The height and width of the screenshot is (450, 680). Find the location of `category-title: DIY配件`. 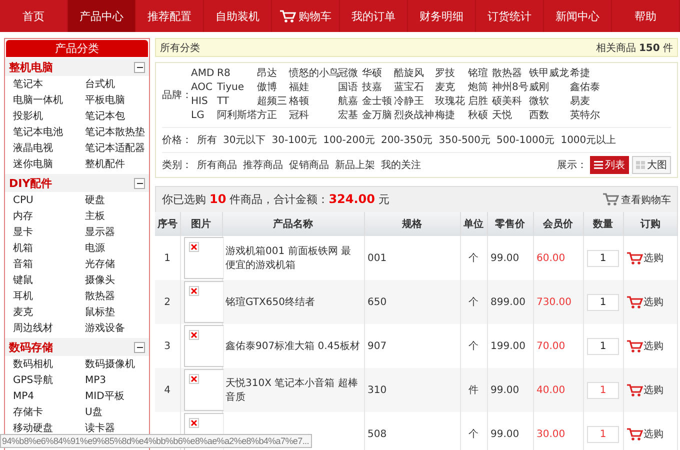

category-title: DIY配件 is located at coordinates (30, 183).